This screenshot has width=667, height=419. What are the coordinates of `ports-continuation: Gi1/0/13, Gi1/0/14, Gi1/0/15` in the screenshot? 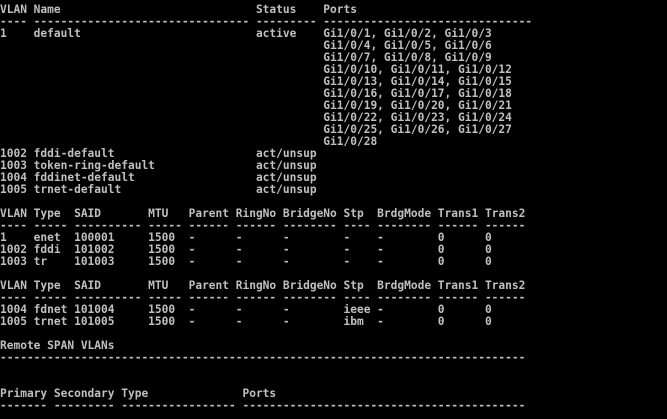 It's located at (256, 82).